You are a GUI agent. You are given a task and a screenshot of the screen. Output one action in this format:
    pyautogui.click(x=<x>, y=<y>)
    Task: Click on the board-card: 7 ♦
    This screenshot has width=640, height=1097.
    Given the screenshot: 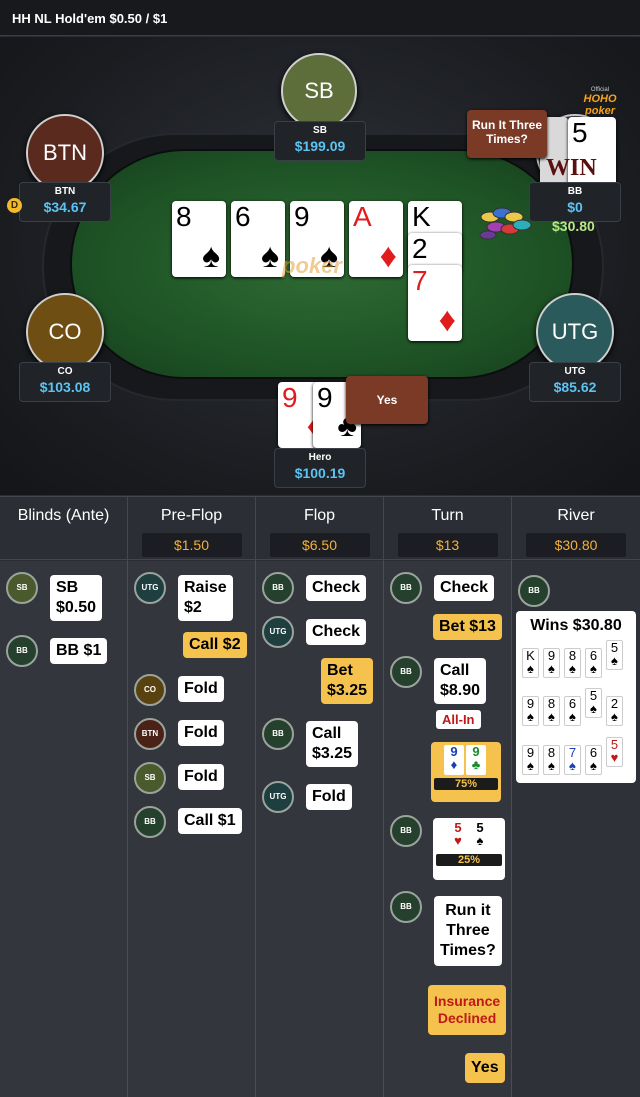 What is the action you would take?
    pyautogui.click(x=435, y=303)
    